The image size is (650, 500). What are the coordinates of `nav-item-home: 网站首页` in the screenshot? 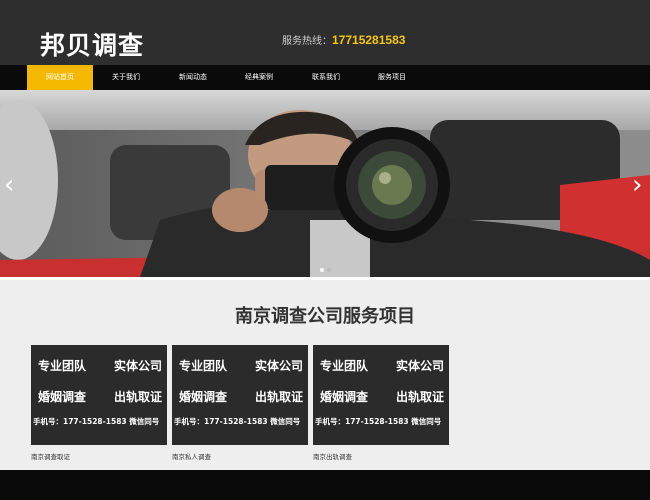 It's located at (60, 77).